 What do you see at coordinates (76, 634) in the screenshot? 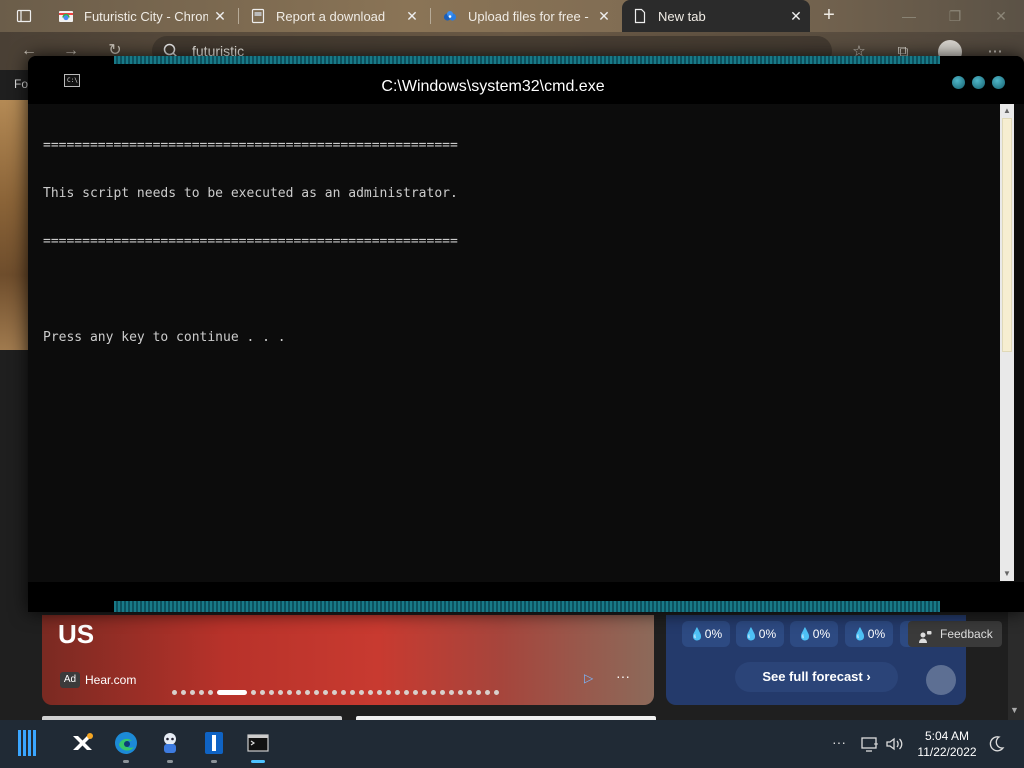
I see `ad-headline: US` at bounding box center [76, 634].